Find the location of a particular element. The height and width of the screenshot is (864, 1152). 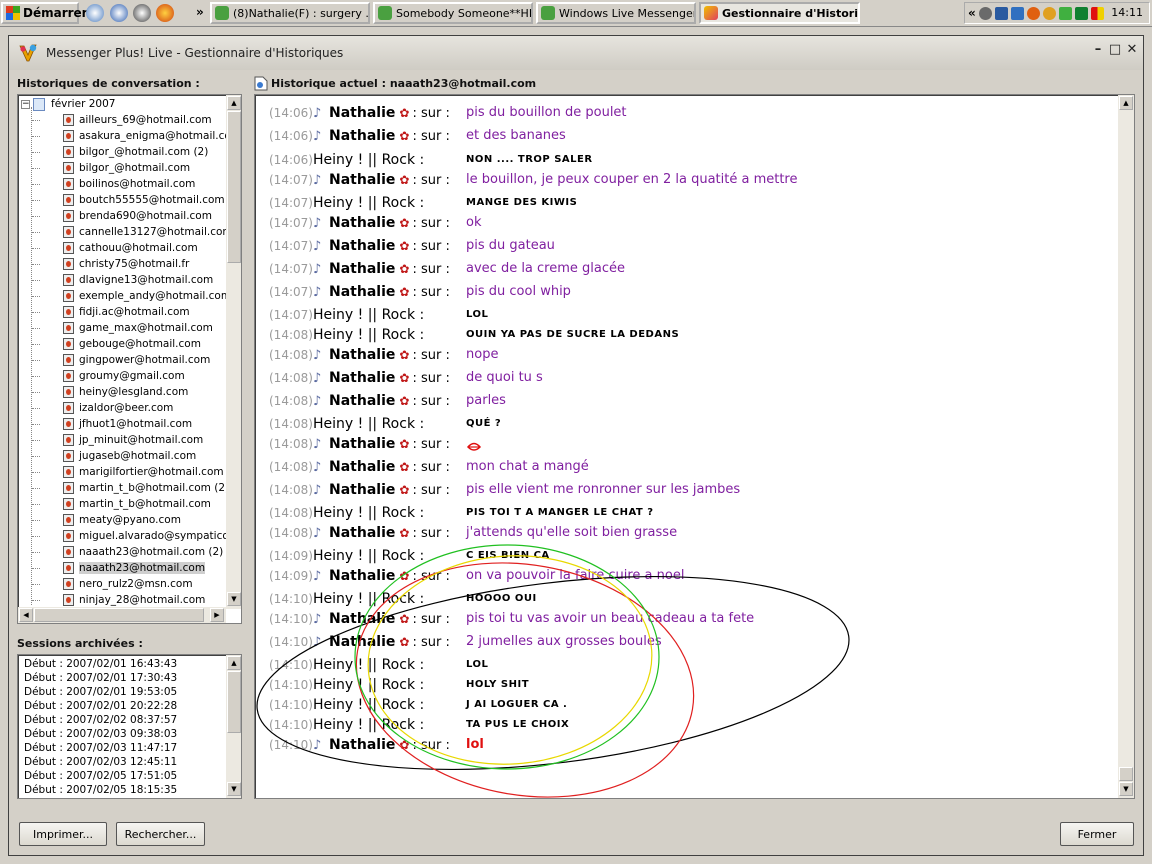

tree-hscrollbar: ◀ ▶ is located at coordinates (122, 615).